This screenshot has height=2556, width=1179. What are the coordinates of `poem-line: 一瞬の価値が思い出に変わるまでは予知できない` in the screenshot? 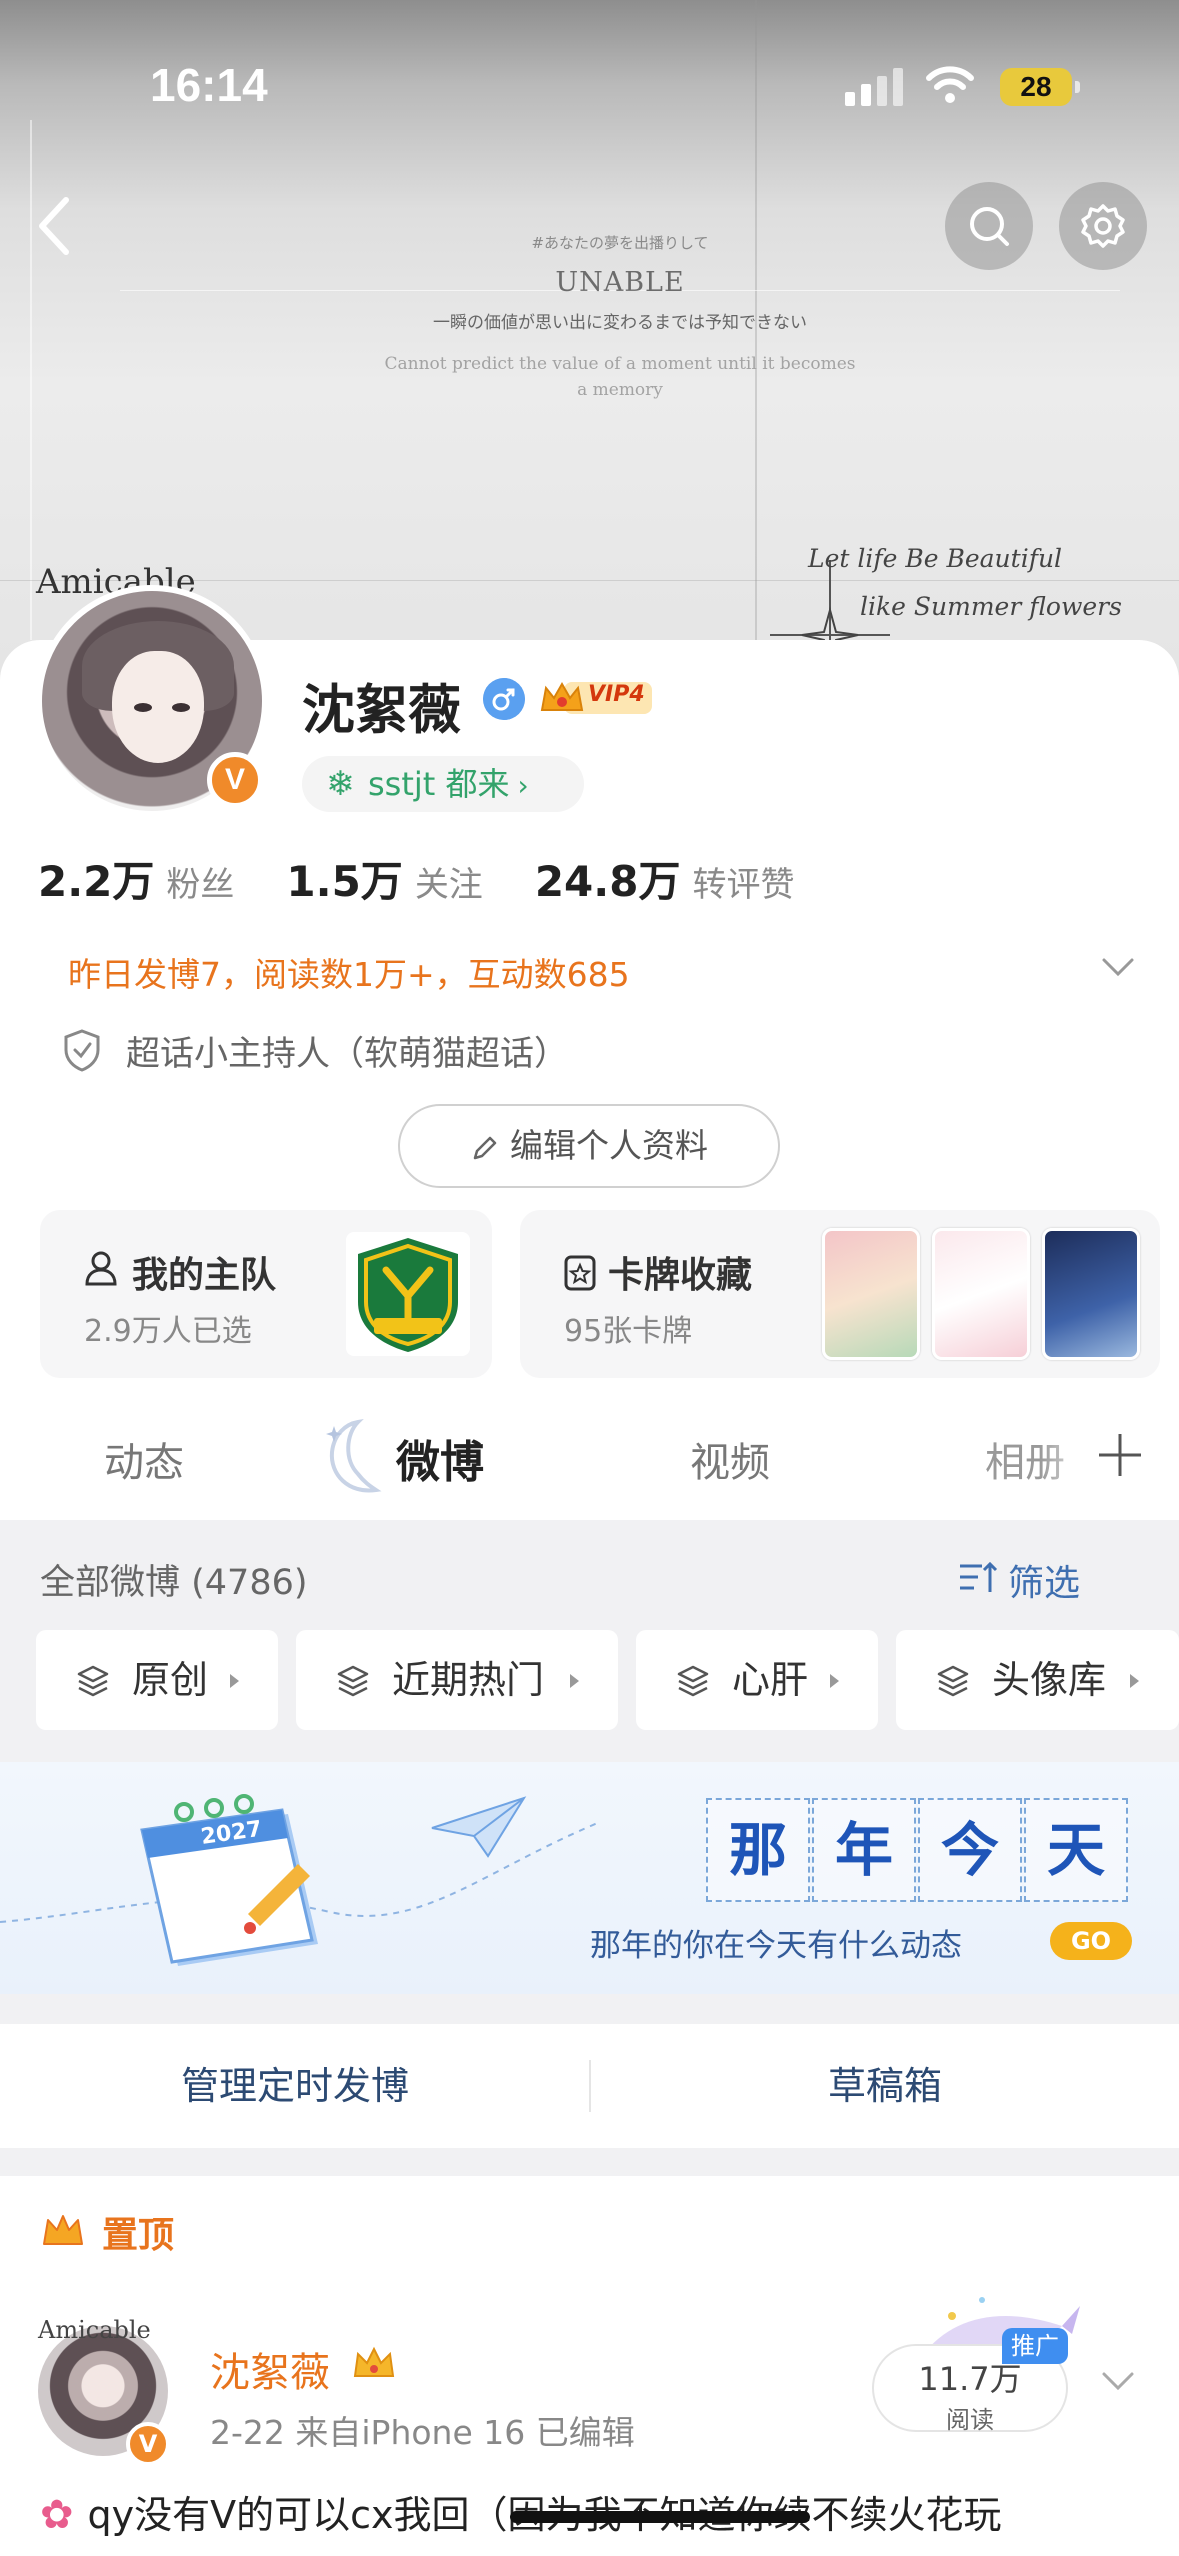 It's located at (620, 323).